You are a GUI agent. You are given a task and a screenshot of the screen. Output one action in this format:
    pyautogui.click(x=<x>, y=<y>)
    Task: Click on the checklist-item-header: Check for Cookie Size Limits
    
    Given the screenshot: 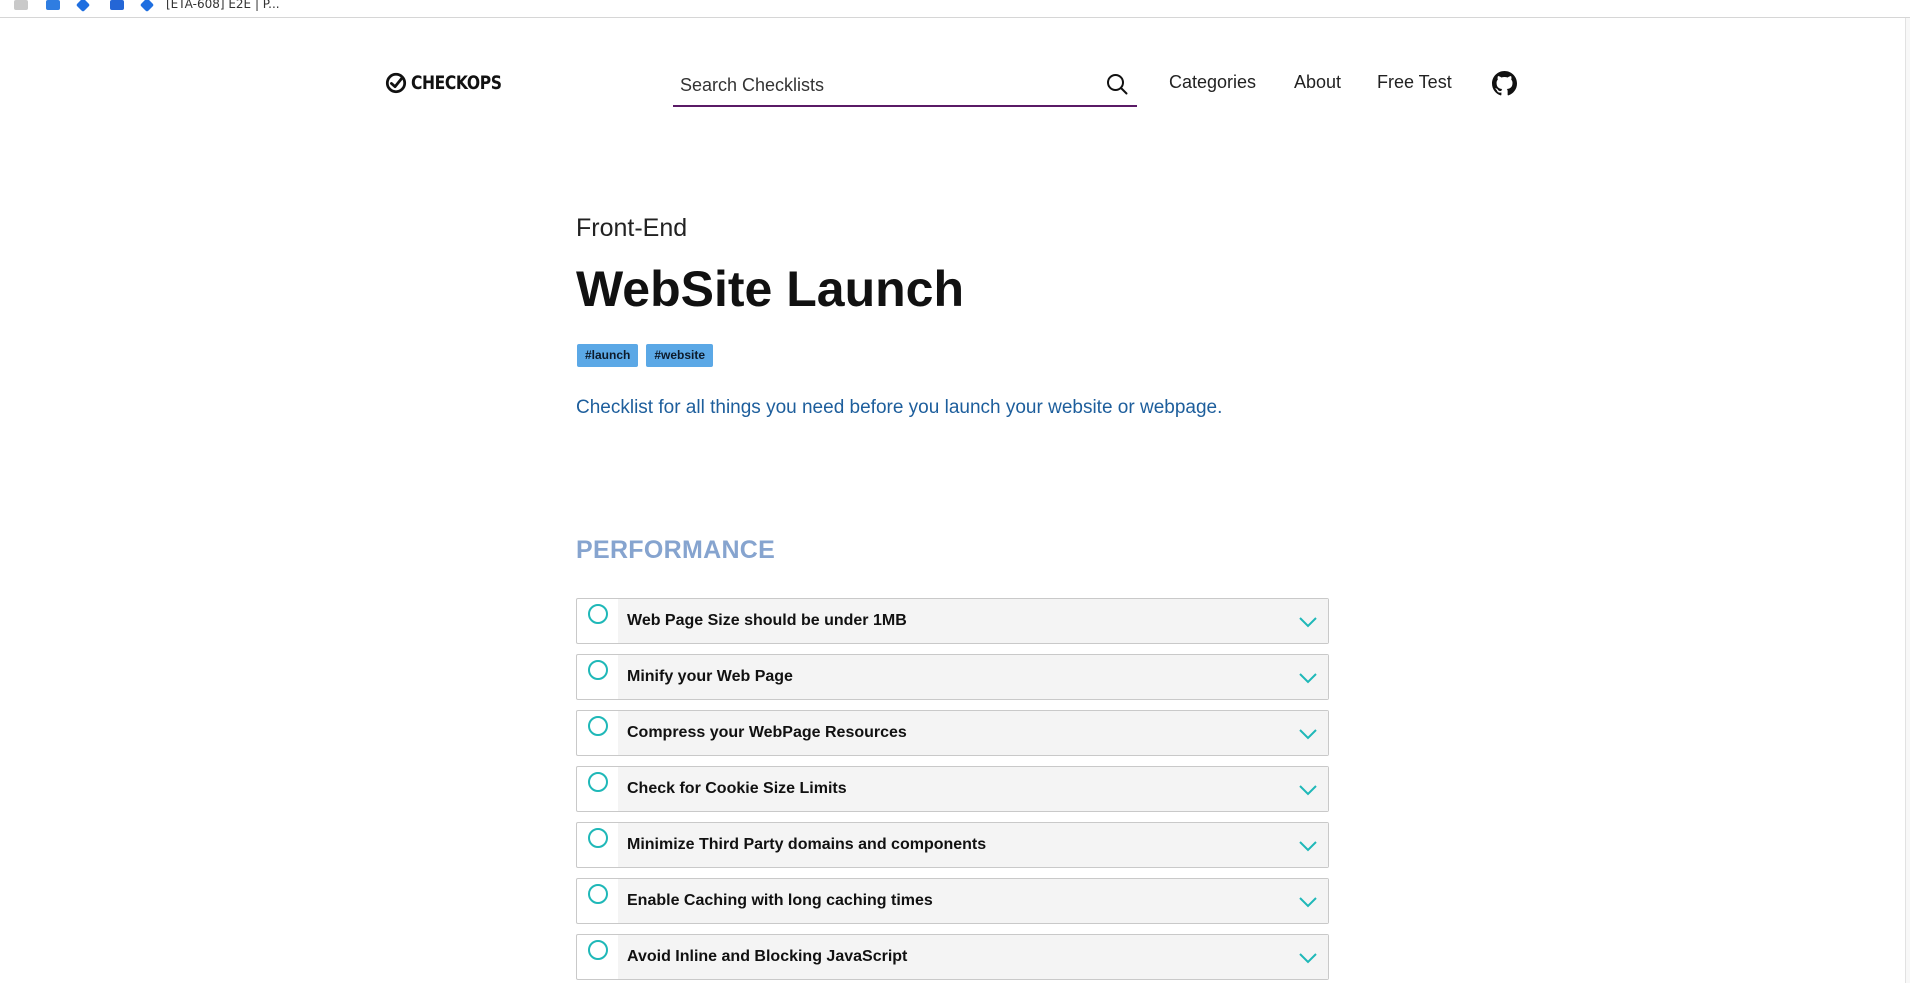 What is the action you would take?
    pyautogui.click(x=973, y=789)
    